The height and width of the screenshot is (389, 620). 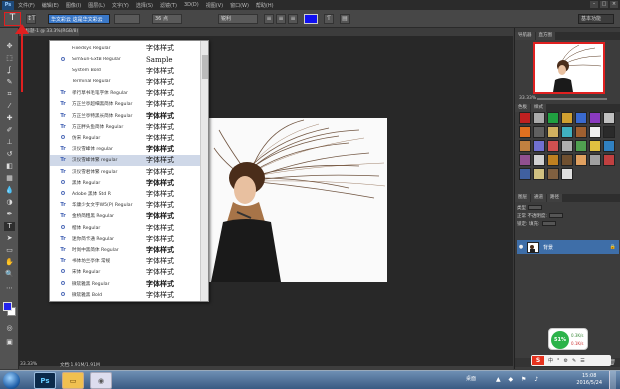 What do you see at coordinates (79, 19) in the screenshot?
I see `font-family-dropdown: 华文彩云 这是华文彩云` at bounding box center [79, 19].